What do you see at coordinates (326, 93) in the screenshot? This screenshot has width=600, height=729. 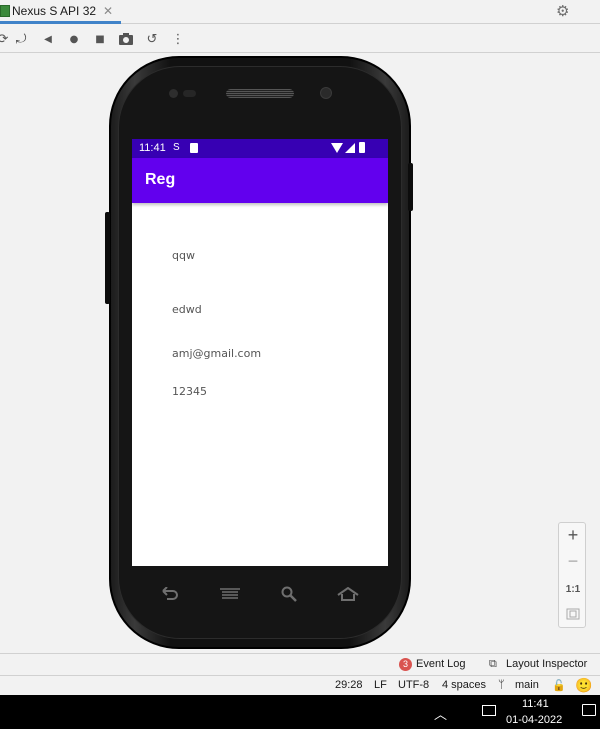 I see `front-camera-icon` at bounding box center [326, 93].